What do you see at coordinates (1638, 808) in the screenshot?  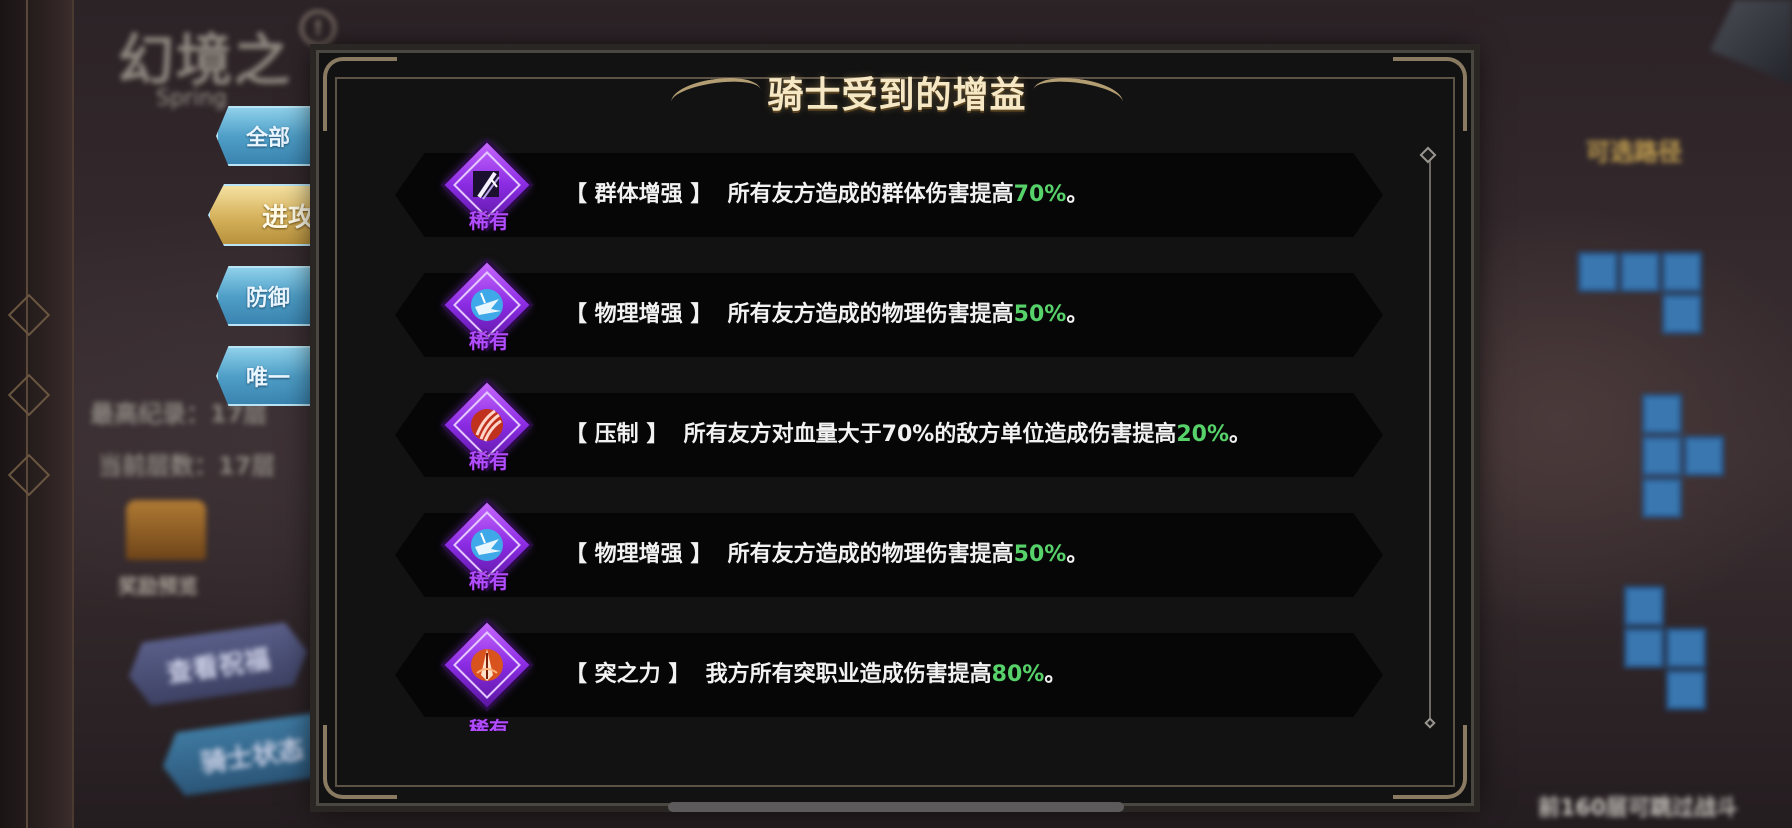 I see `bg-skip-hint: 前160层可跳过战斗` at bounding box center [1638, 808].